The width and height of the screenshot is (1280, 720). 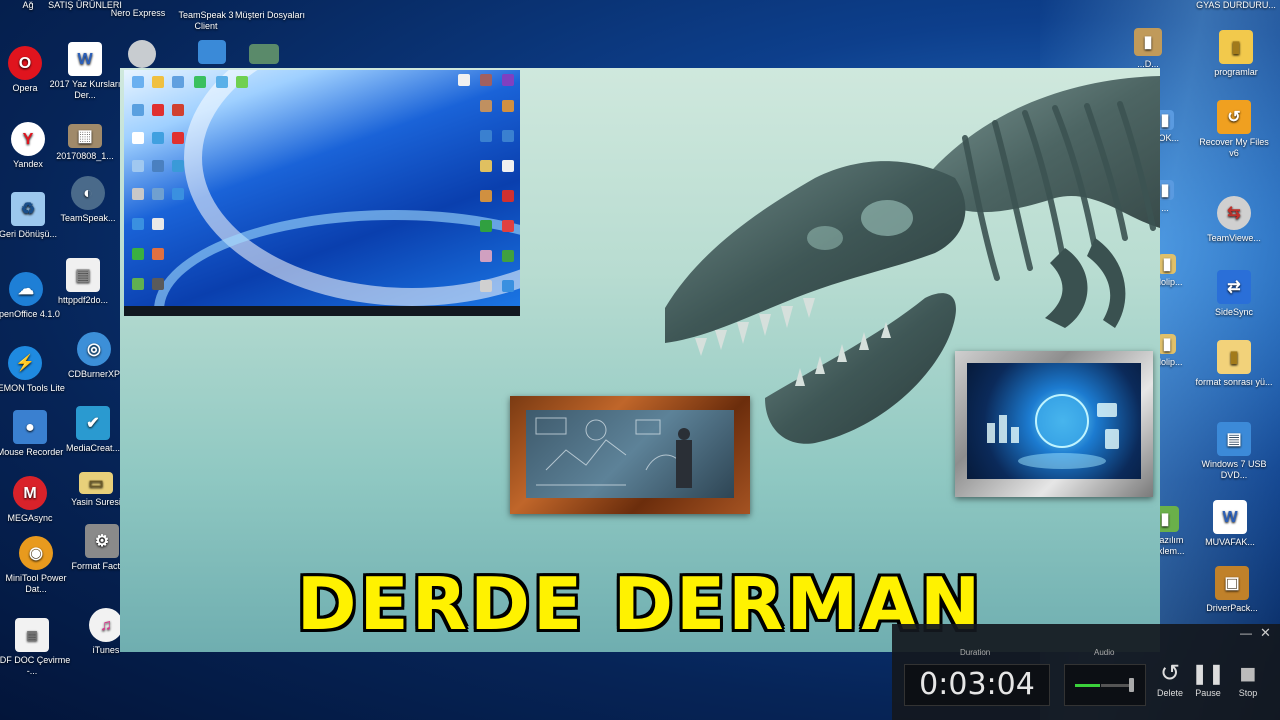 I want to click on pause-button: ❚❚ Pause, so click(x=1208, y=679).